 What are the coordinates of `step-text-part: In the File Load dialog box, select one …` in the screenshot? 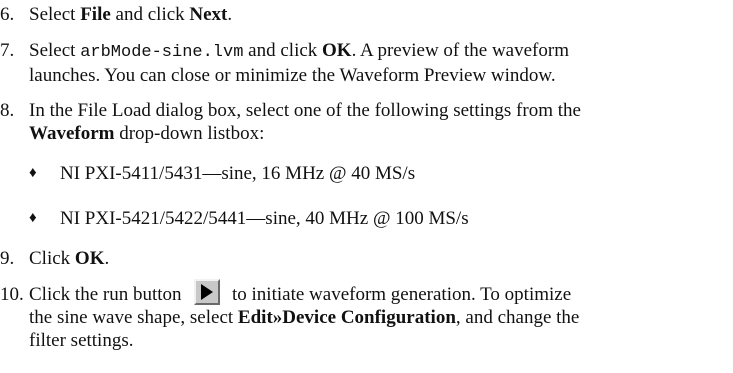 It's located at (305, 110).